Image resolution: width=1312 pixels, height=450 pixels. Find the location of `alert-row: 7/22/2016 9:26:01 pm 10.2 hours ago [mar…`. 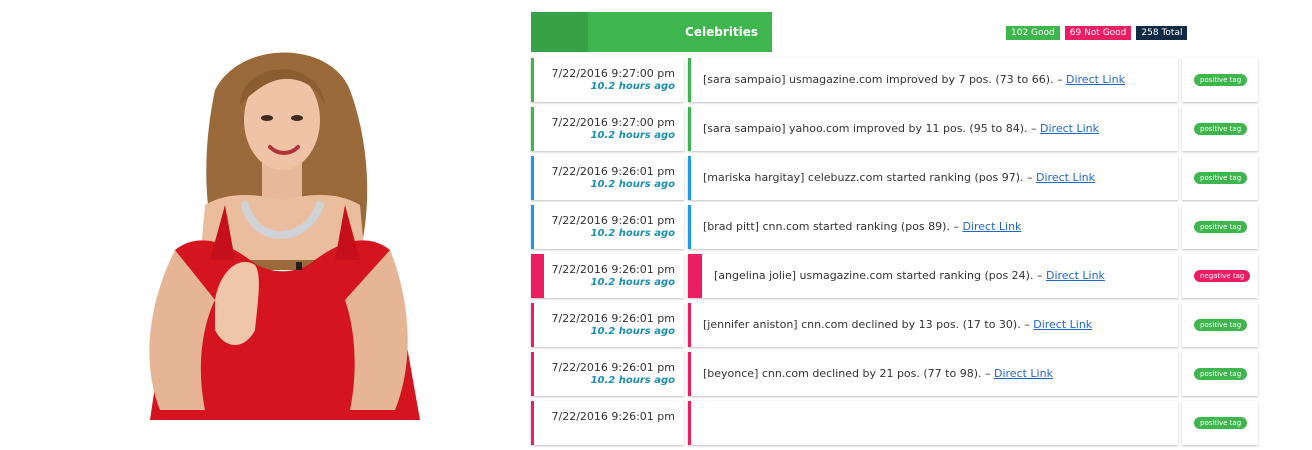

alert-row: 7/22/2016 9:26:01 pm 10.2 hours ago [mar… is located at coordinates (895, 178).